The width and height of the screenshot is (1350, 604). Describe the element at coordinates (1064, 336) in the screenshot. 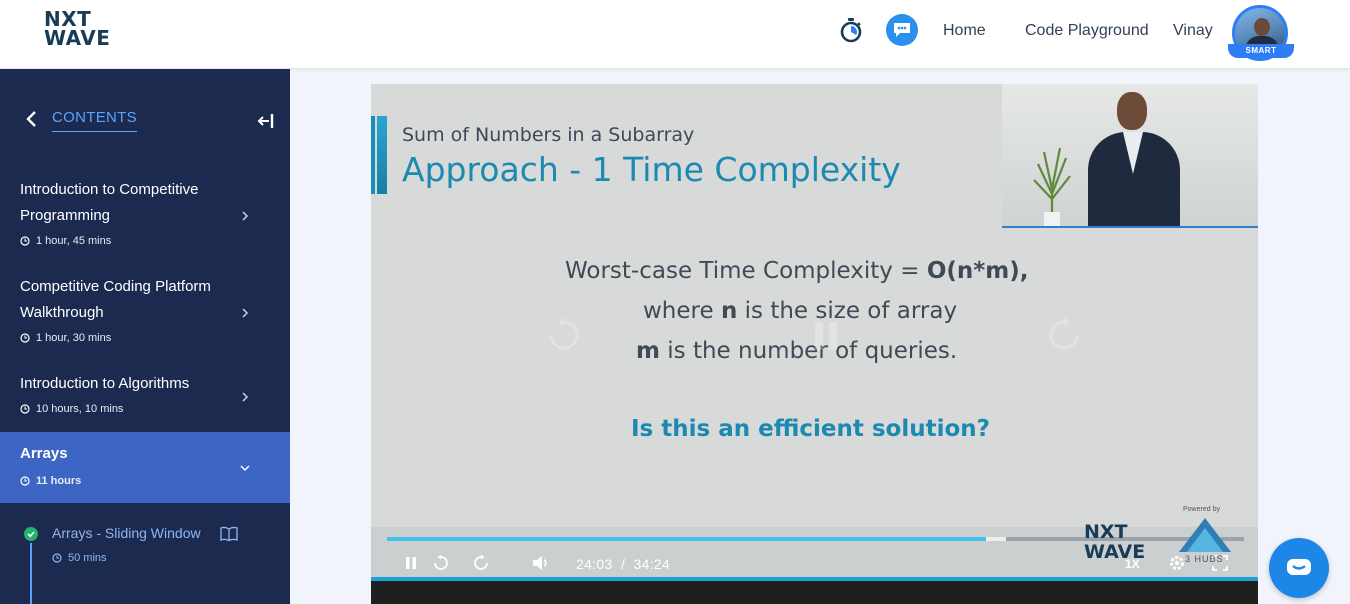

I see `forward-10-overlay-icon` at that location.